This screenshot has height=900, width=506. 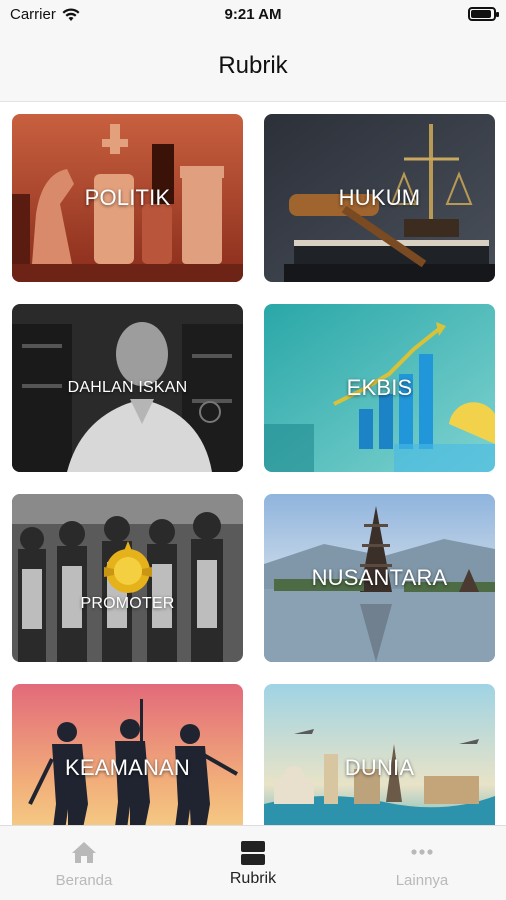 I want to click on status-time: 9:21 AM, so click(x=253, y=14).